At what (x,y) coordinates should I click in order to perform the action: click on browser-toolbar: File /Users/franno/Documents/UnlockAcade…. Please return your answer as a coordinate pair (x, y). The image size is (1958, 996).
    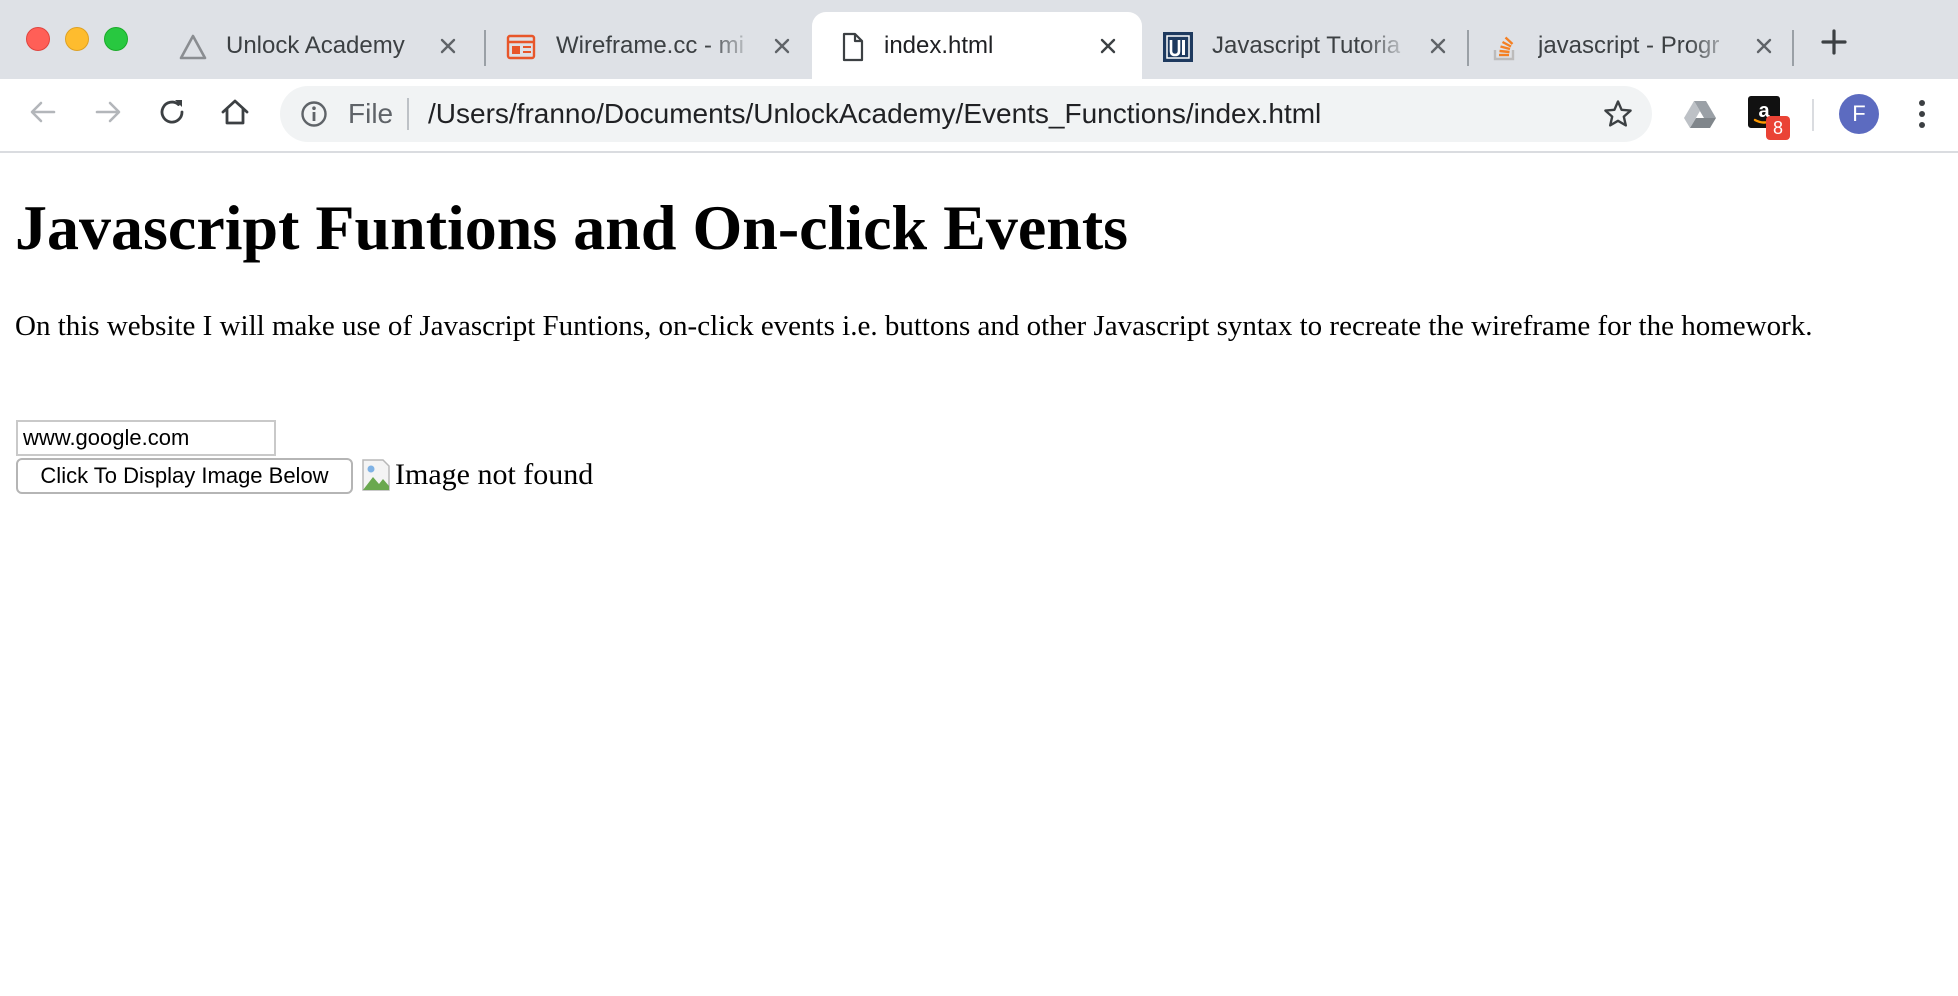
    Looking at the image, I should click on (979, 116).